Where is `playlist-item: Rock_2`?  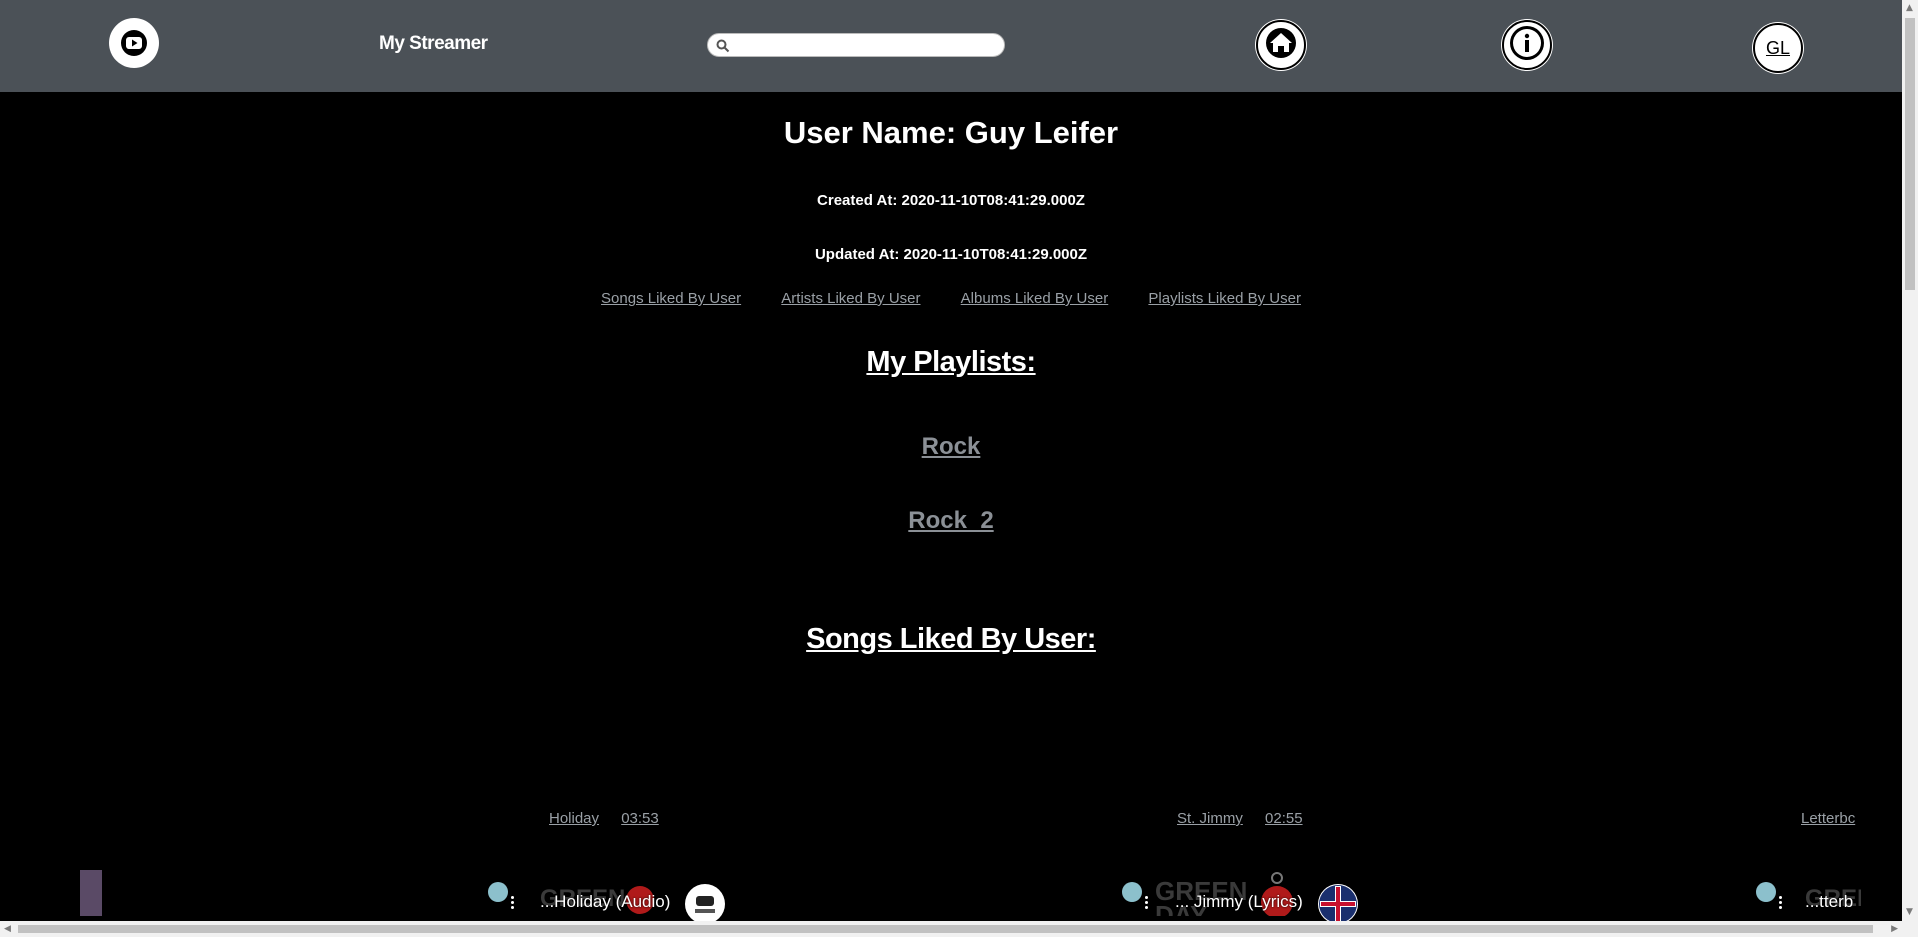 playlist-item: Rock_2 is located at coordinates (951, 521).